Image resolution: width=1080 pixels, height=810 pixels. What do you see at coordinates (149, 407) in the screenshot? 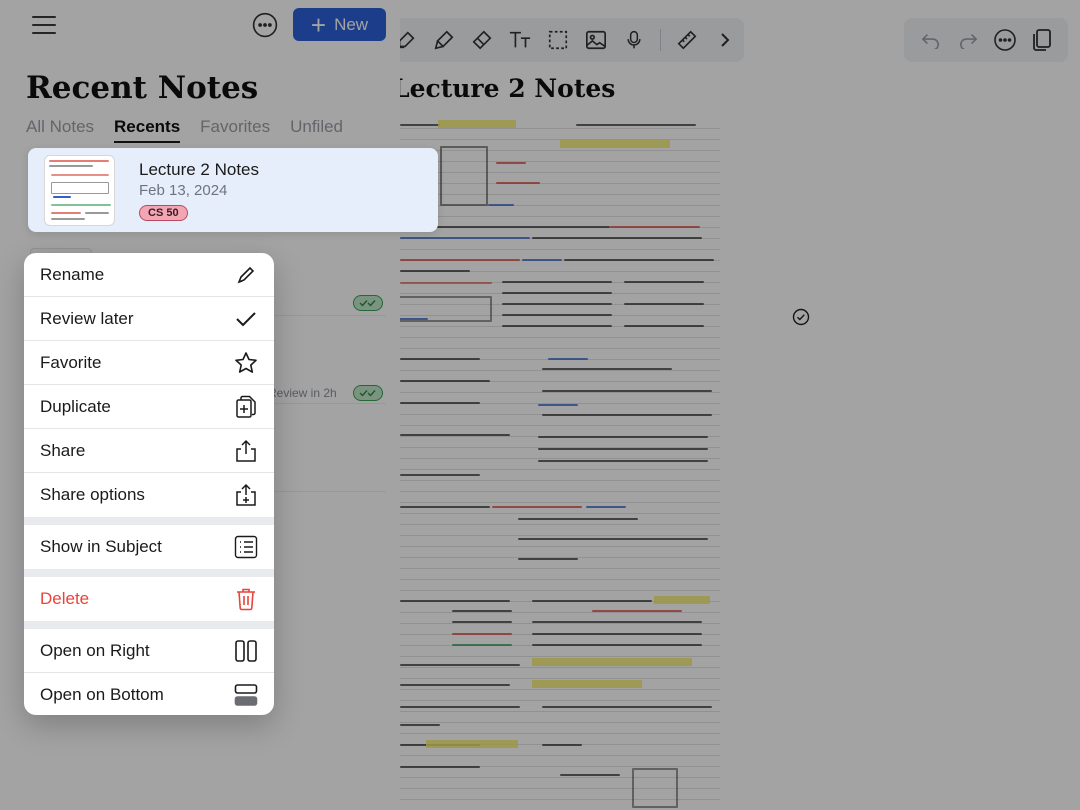
I see `menu-item-duplicate: Duplicate` at bounding box center [149, 407].